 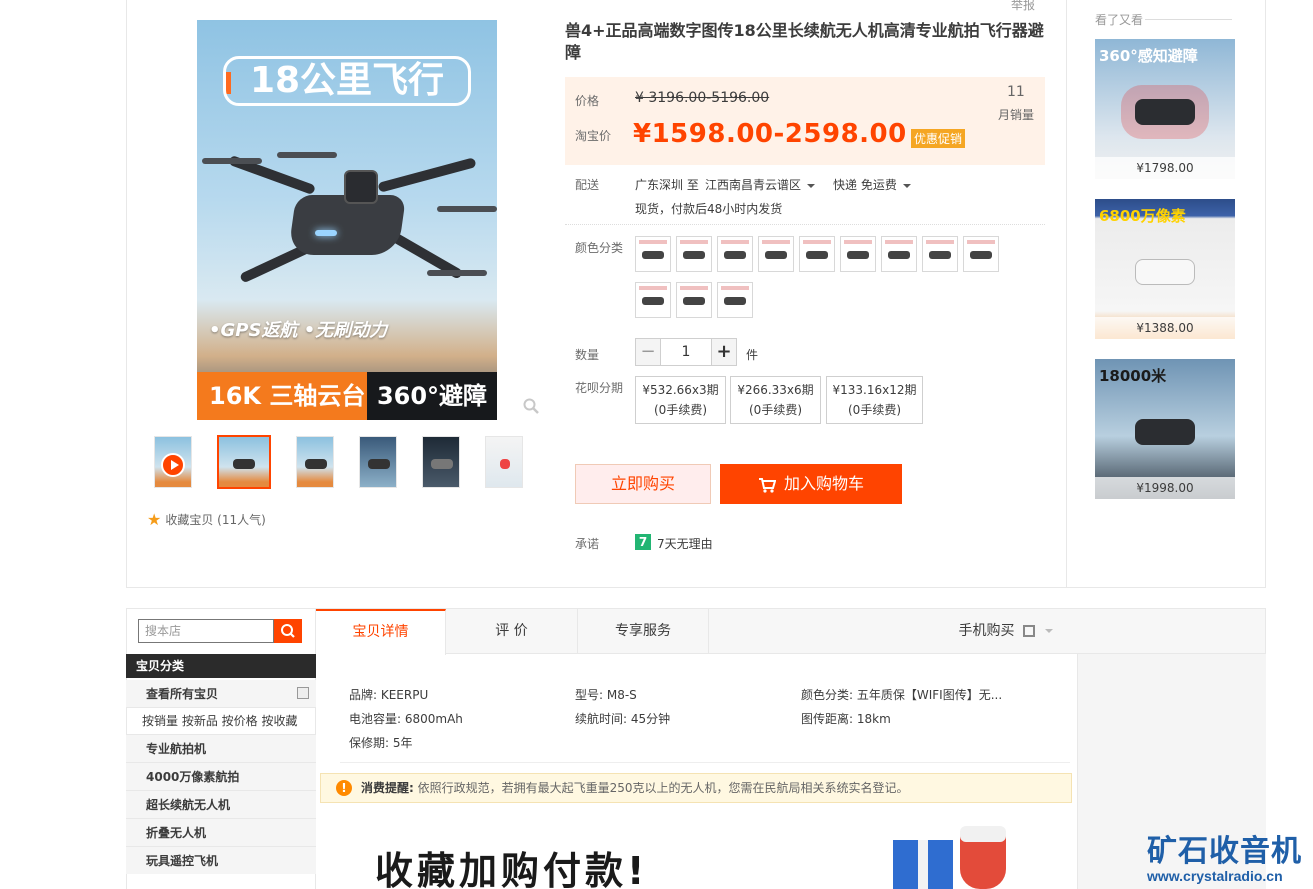 What do you see at coordinates (791, 631) in the screenshot?
I see `detail-tabbar: 宝贝详情 评 价 专享服务 手机购买` at bounding box center [791, 631].